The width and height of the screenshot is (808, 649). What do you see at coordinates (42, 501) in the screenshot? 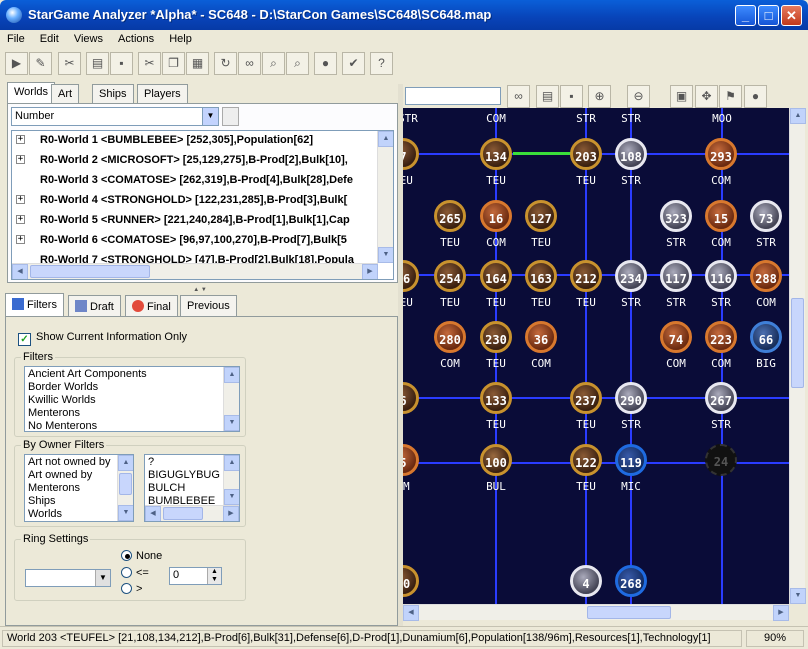
I see `list-item: Ships` at bounding box center [42, 501].